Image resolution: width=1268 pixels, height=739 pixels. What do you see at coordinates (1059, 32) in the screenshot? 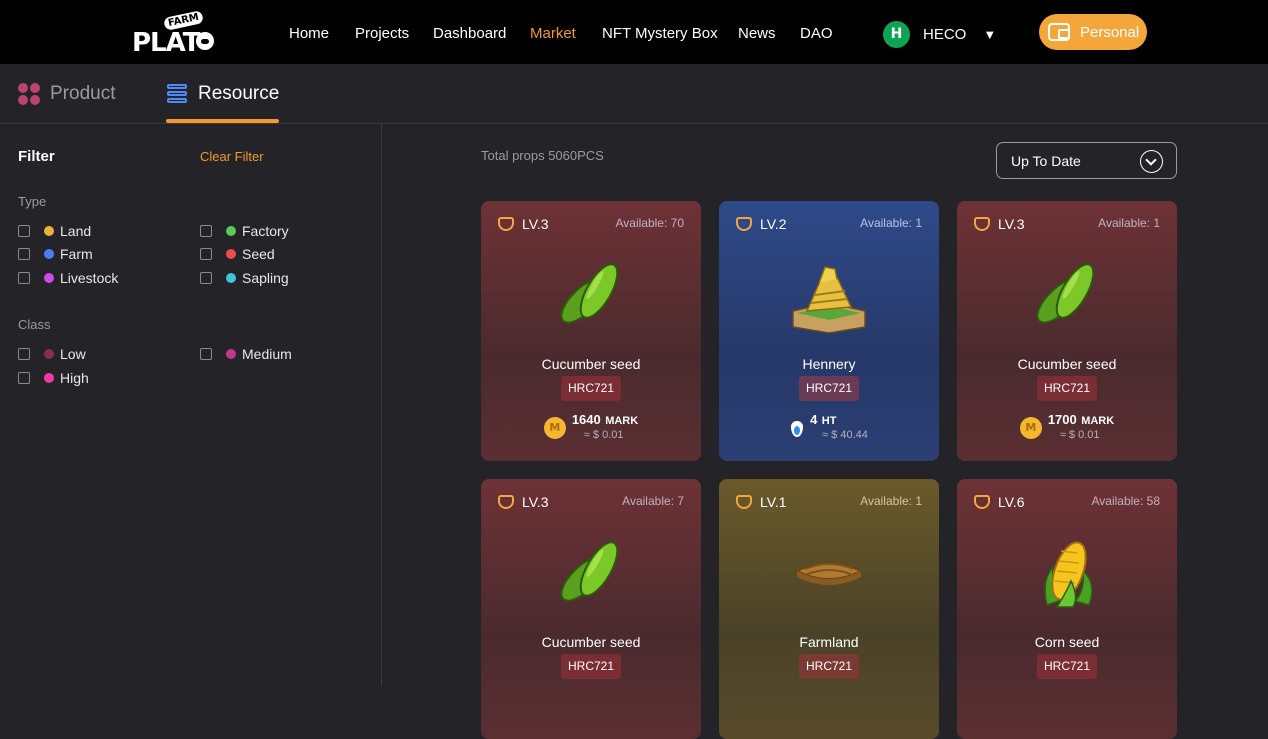
I see `wallet-icon` at bounding box center [1059, 32].